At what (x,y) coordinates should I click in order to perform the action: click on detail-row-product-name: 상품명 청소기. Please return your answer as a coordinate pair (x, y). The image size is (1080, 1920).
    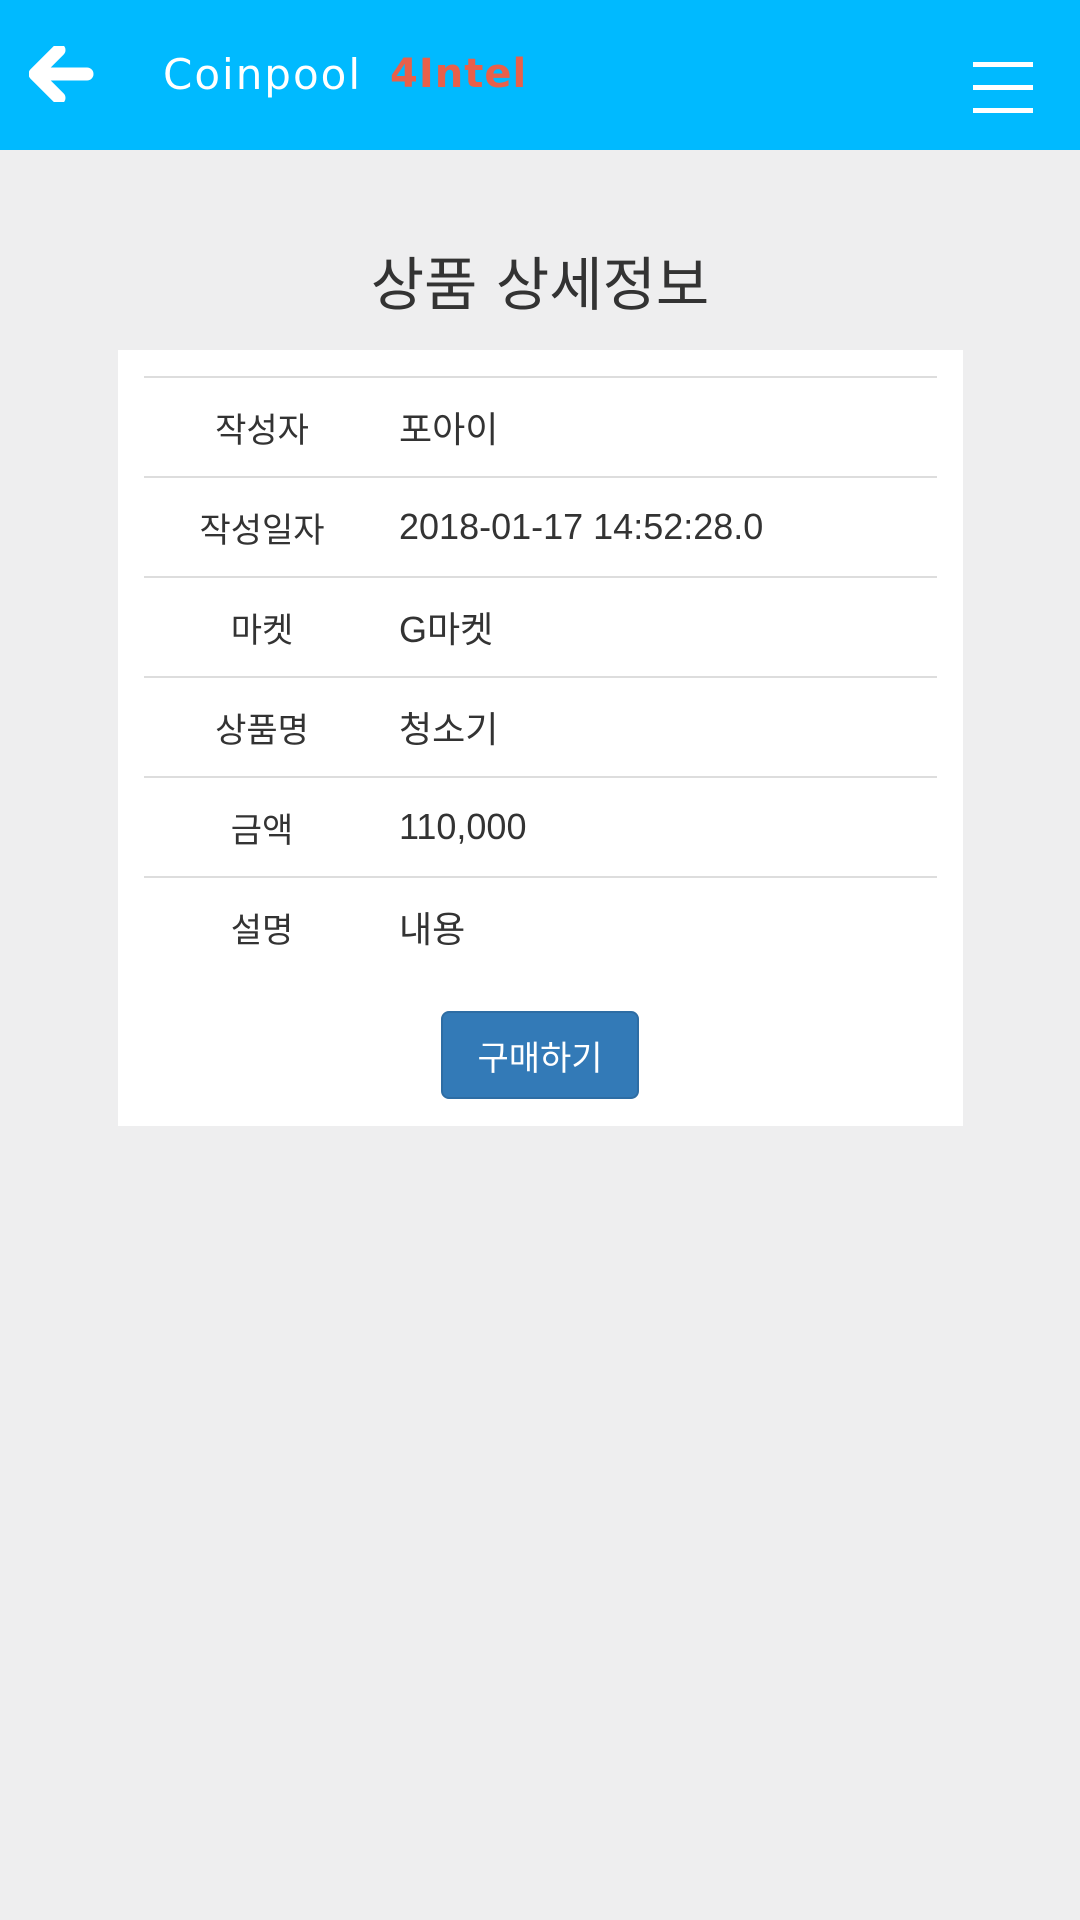
    Looking at the image, I should click on (540, 726).